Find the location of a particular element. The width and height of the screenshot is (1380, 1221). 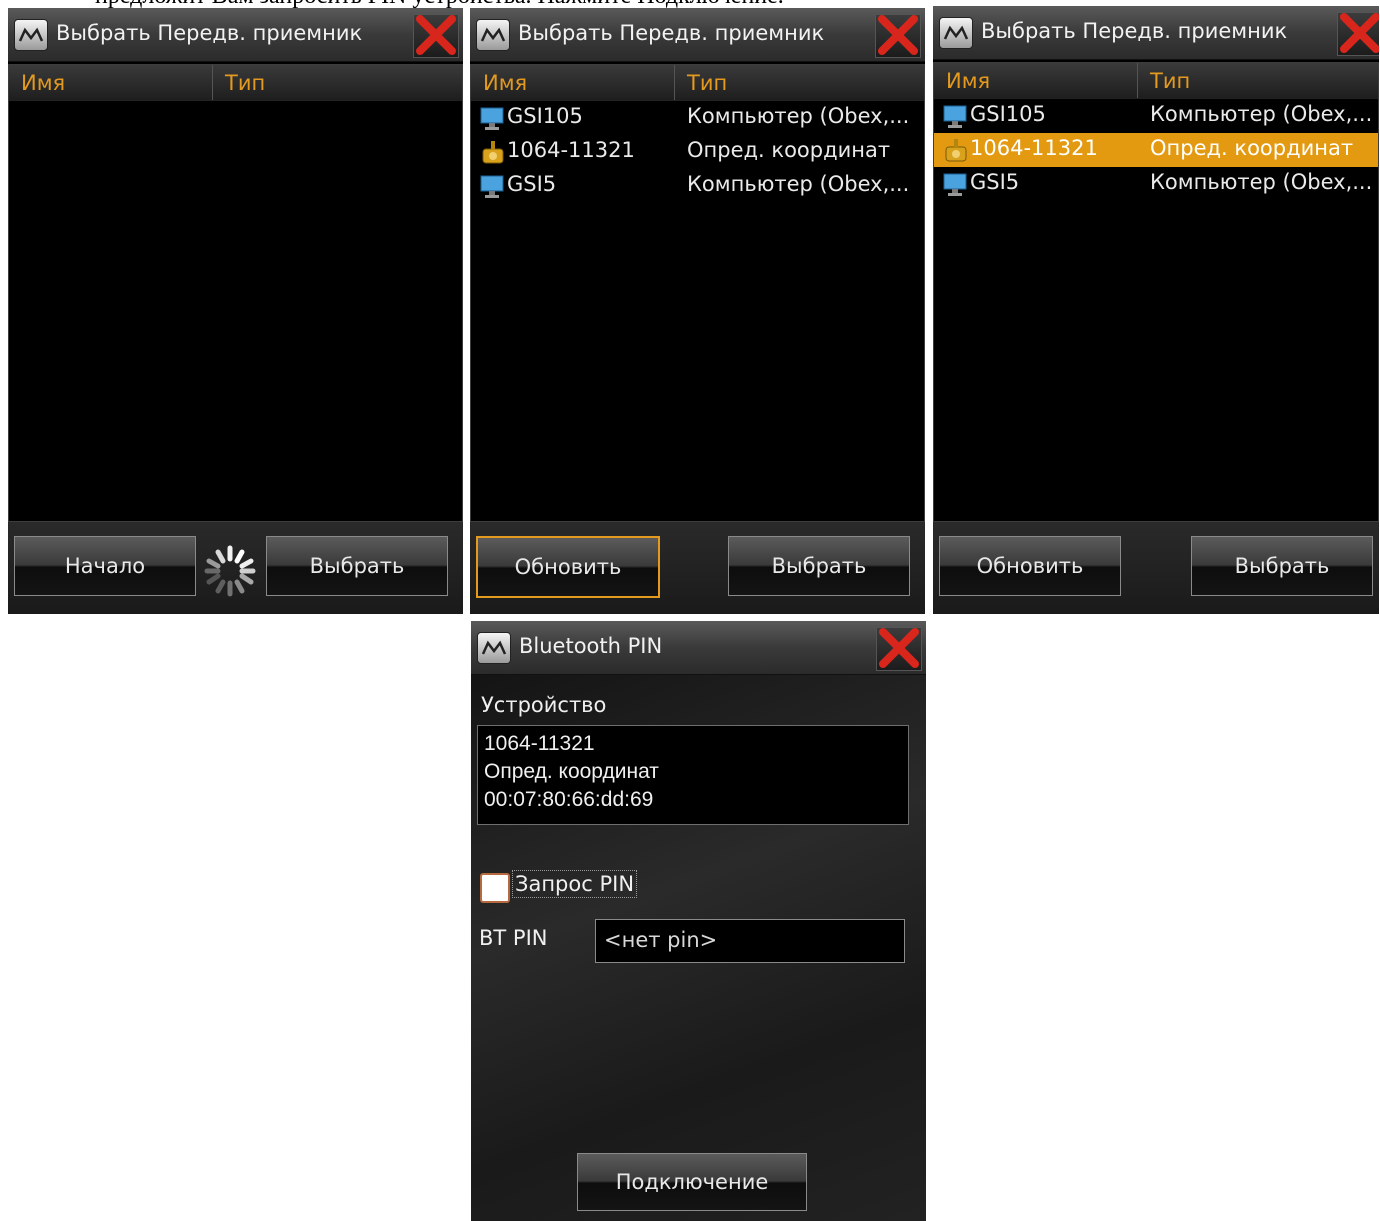

device-name-value: 1064-11321 is located at coordinates (539, 743).